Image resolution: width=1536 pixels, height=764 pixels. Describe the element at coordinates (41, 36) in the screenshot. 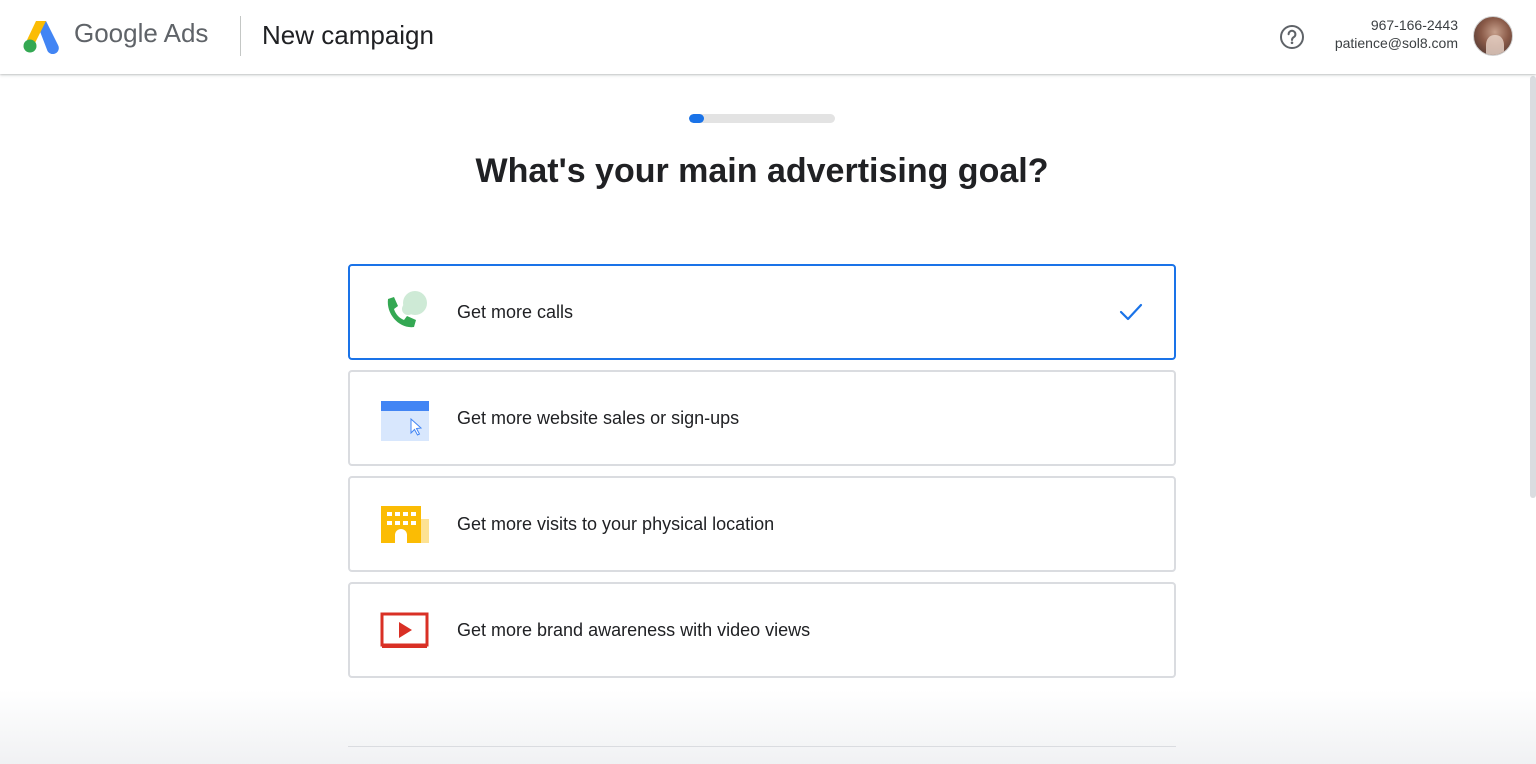

I see `google-ads-logo-icon` at that location.